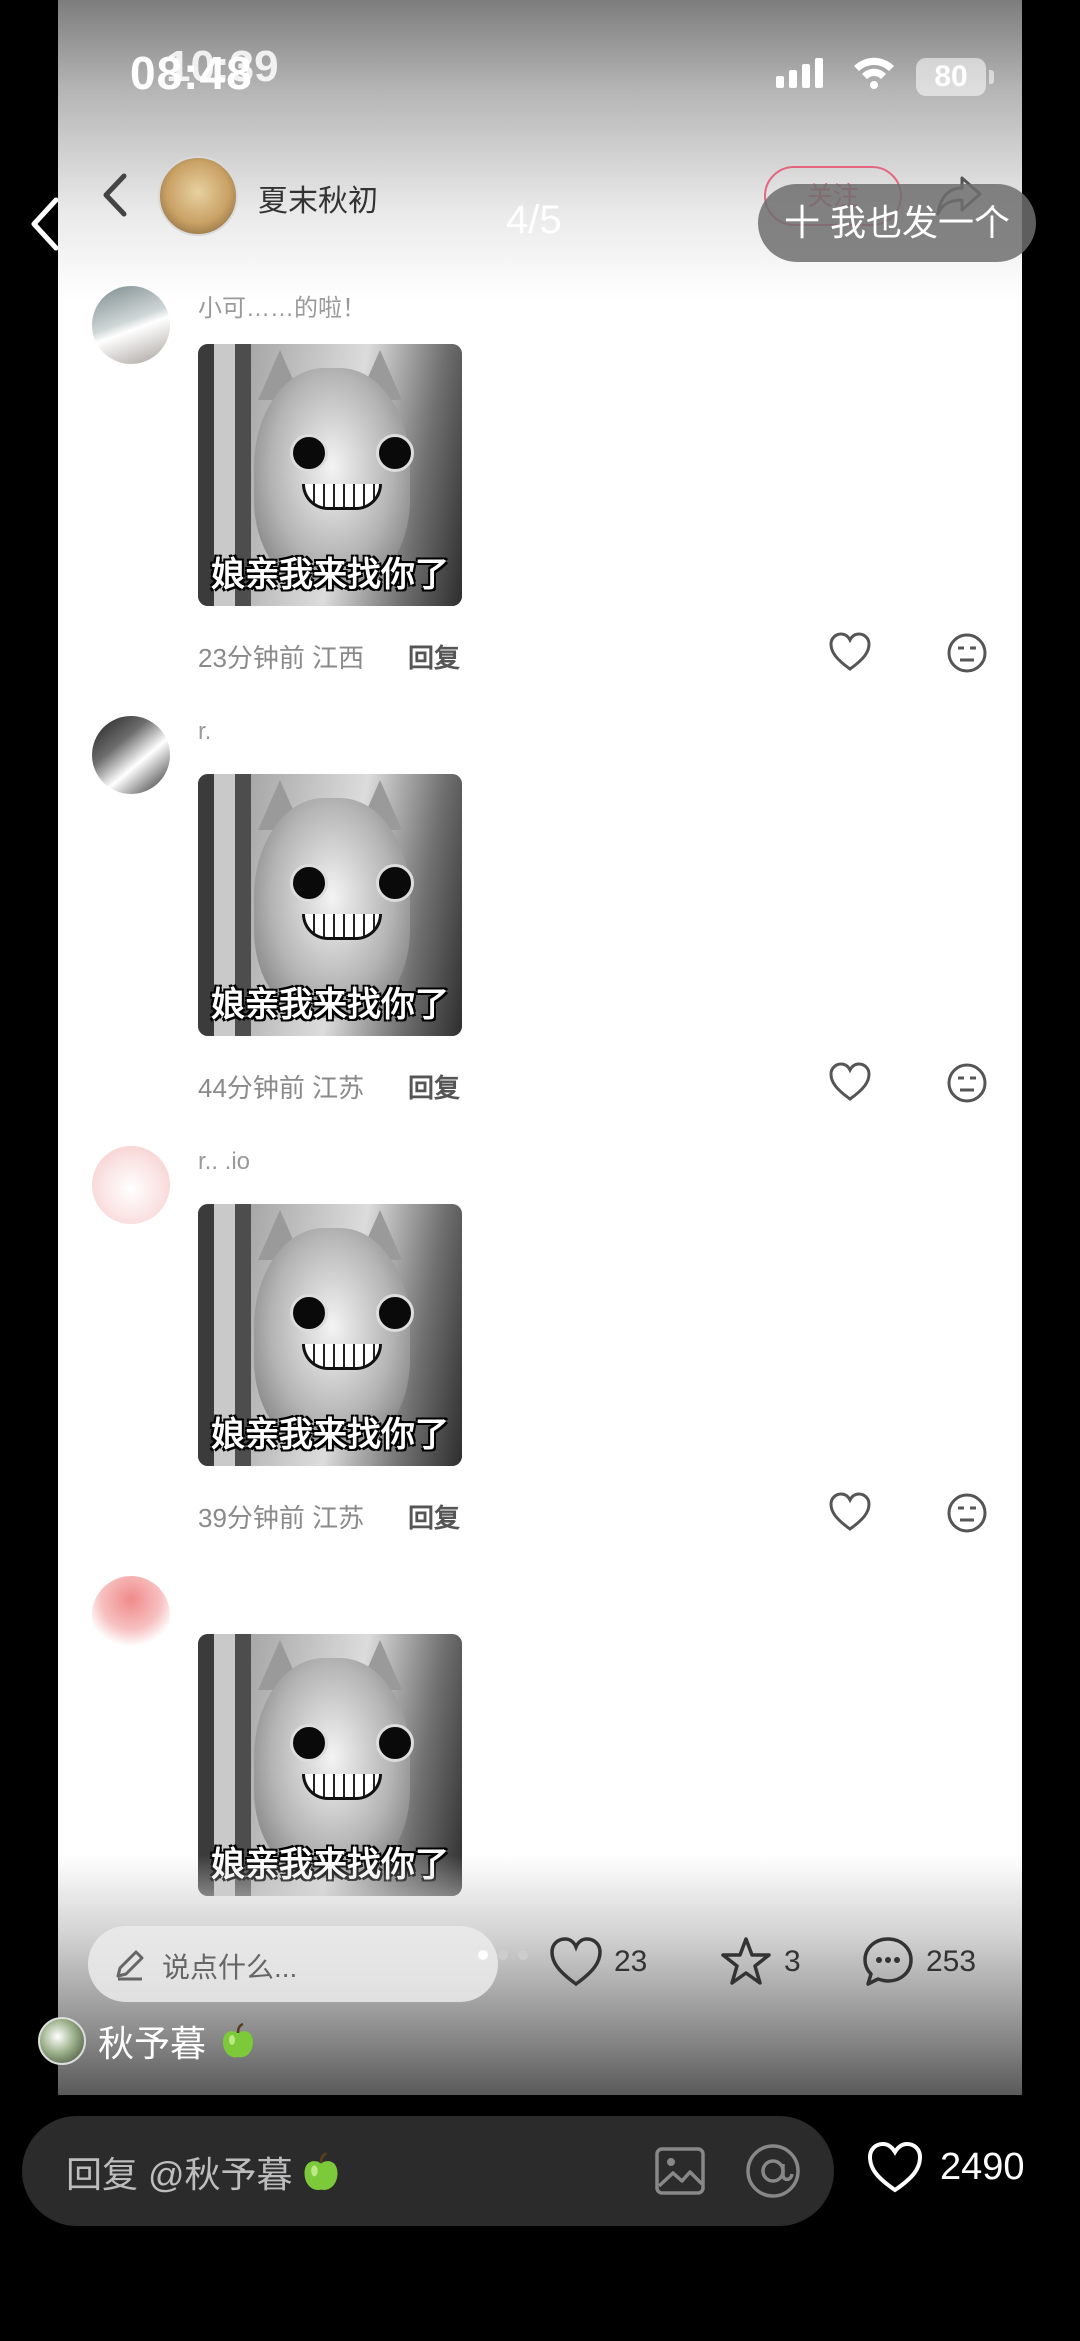  Describe the element at coordinates (918, 1962) in the screenshot. I see `inner-comment-stat: 253` at that location.